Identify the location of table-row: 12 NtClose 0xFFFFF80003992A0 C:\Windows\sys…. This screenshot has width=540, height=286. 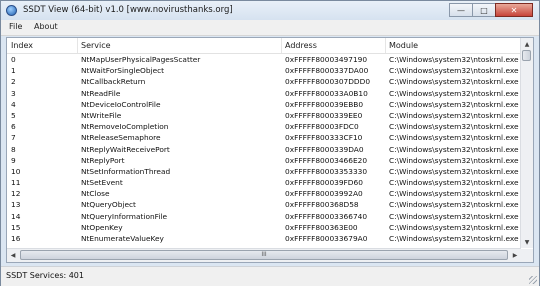
(264, 193).